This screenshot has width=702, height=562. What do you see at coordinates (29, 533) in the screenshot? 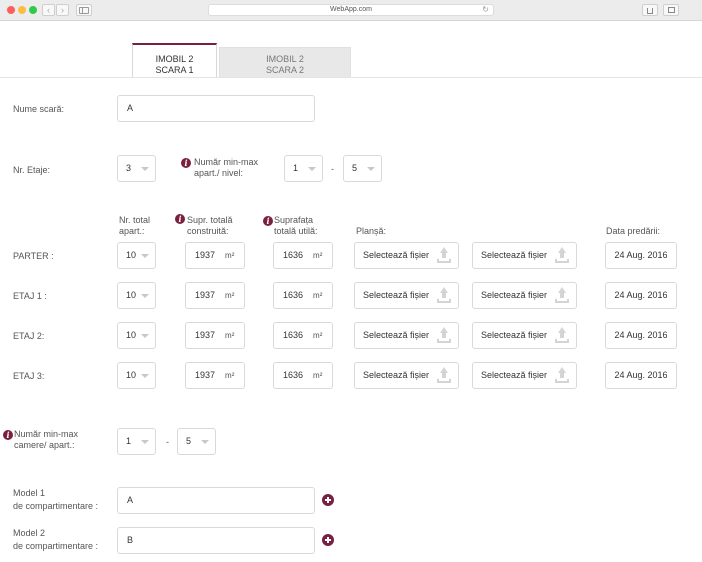
I see `model-2-label-line1: Model 2` at bounding box center [29, 533].